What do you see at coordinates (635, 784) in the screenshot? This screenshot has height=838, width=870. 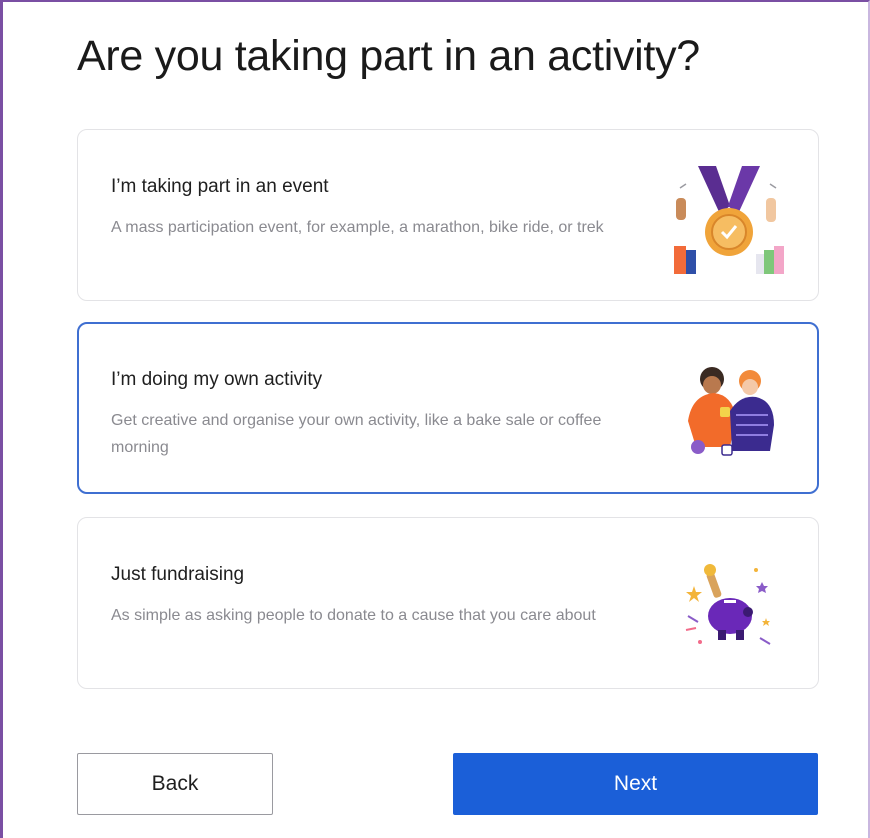 I see `next-button: Next` at bounding box center [635, 784].